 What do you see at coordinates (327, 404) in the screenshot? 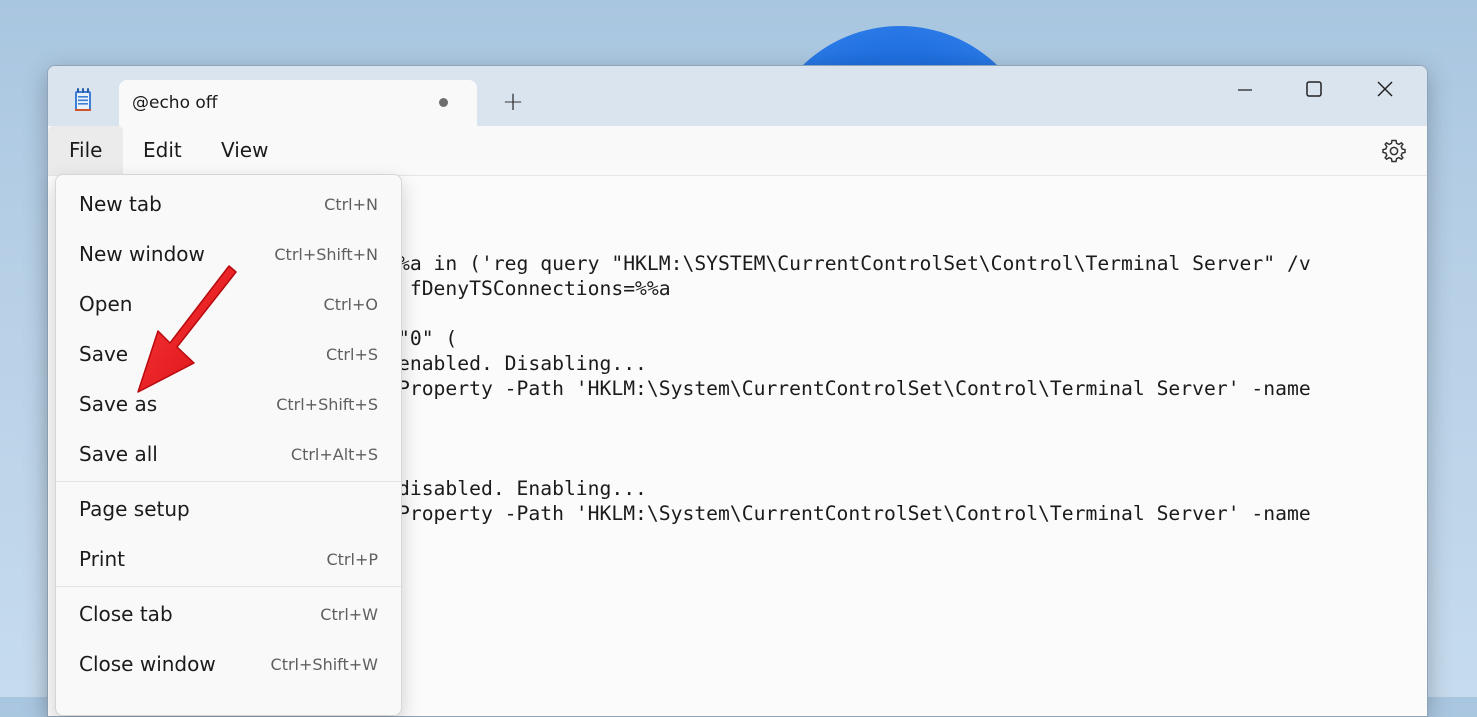
I see `menu-item-shortcut: Ctrl+Shift+S` at bounding box center [327, 404].